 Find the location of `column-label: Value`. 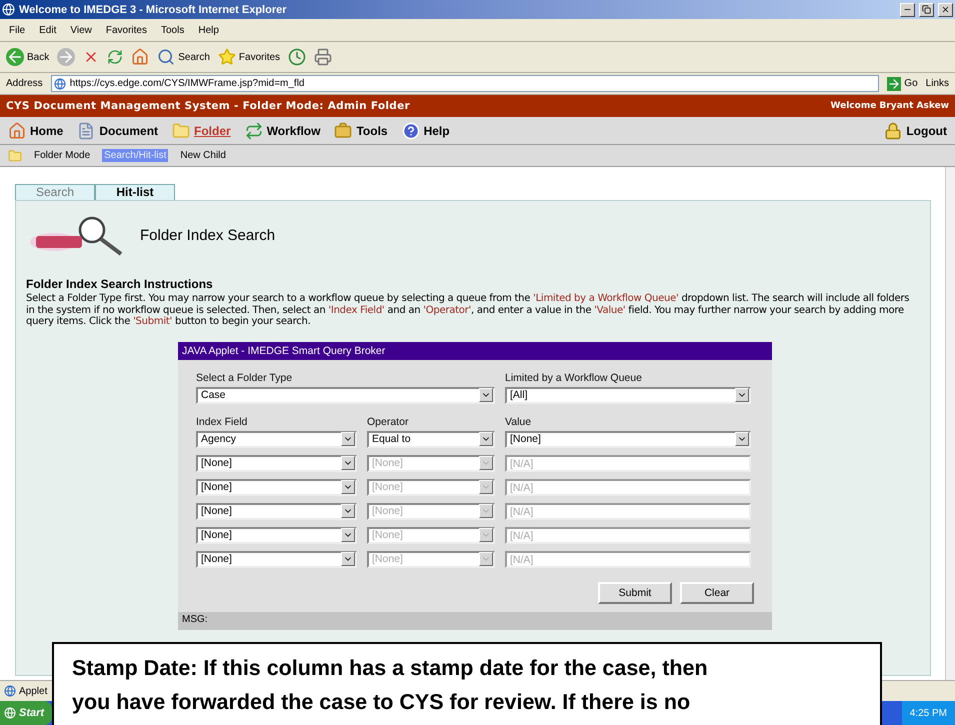

column-label: Value is located at coordinates (518, 423).